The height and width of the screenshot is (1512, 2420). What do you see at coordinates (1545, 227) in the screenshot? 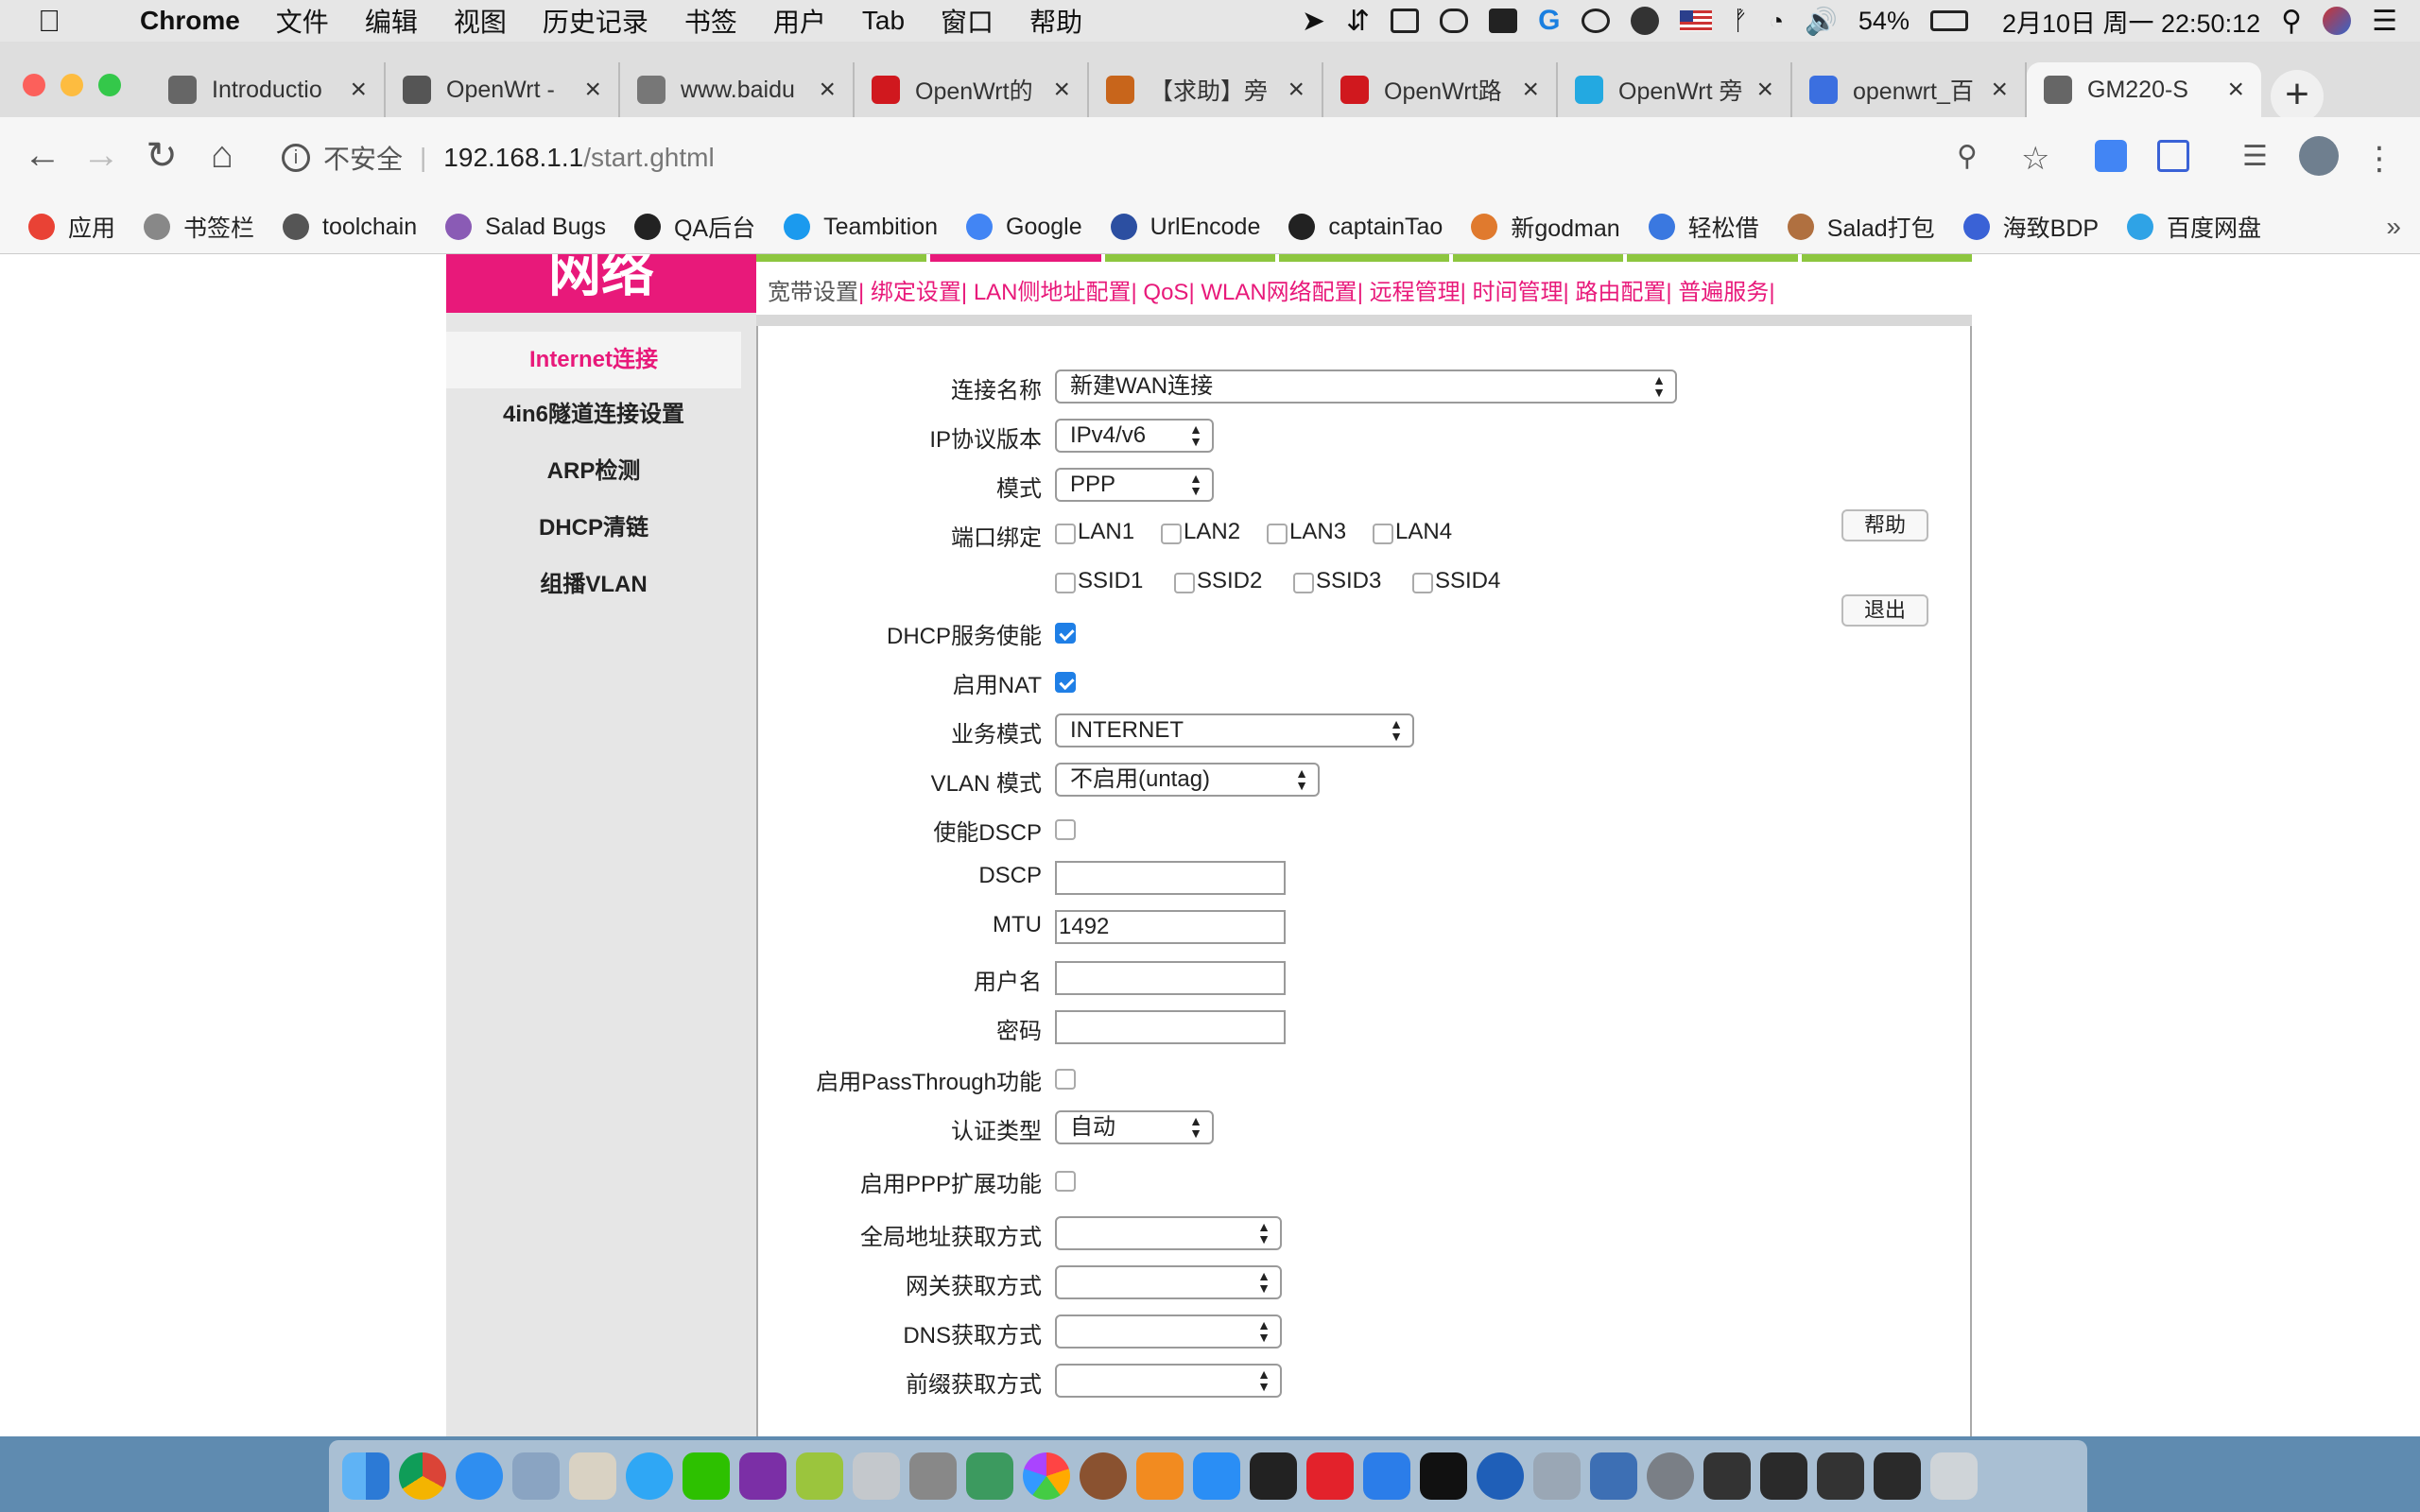
I see `bookmark-item: 新godman` at bounding box center [1545, 227].